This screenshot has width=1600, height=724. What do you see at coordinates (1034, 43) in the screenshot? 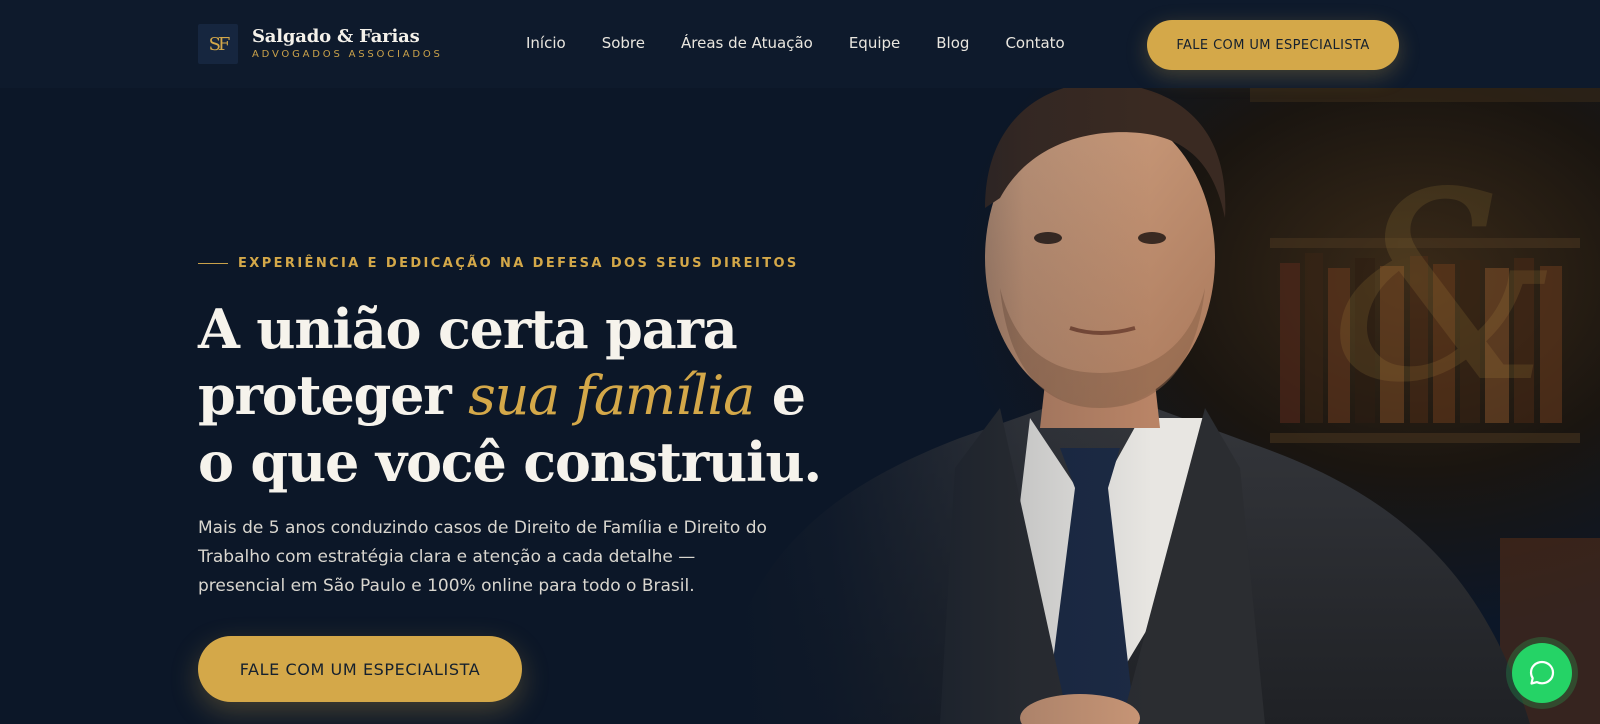
I see `nav-link-contato: Contato` at bounding box center [1034, 43].